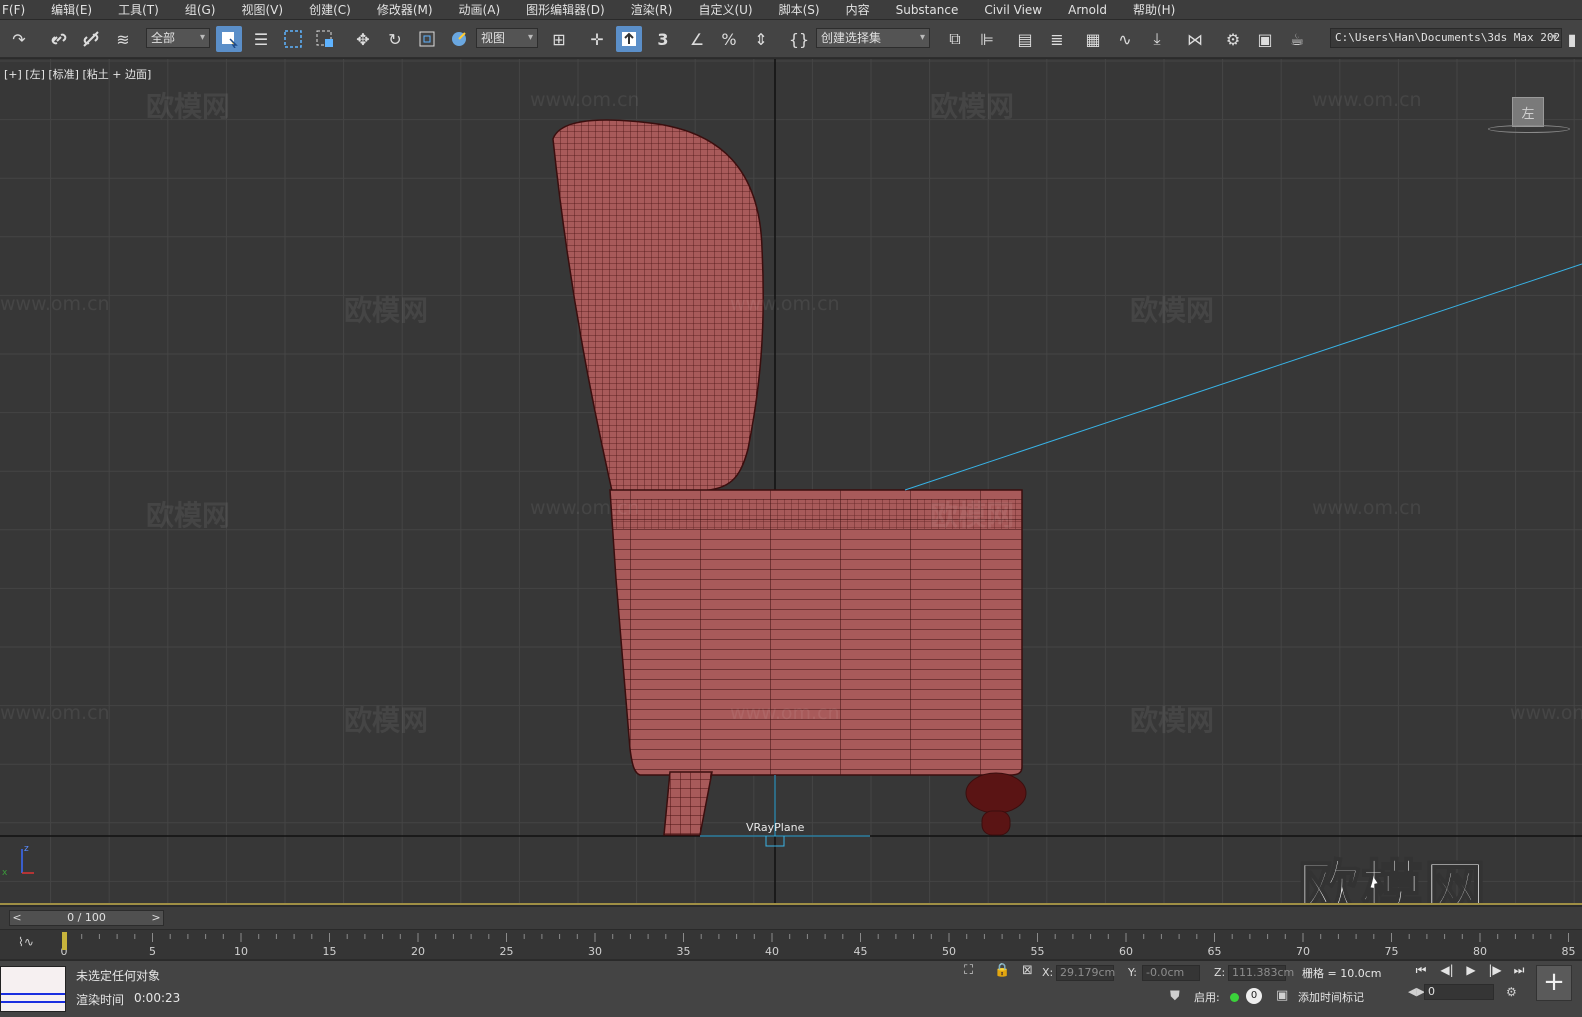  Describe the element at coordinates (663, 39) in the screenshot. I see `snaps-toggle-icon: 3` at that location.